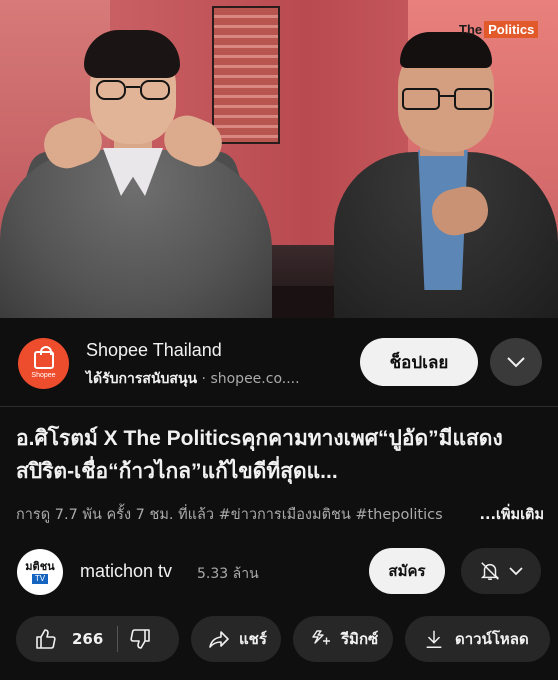 Image resolution: width=558 pixels, height=680 pixels. I want to click on guest-glasses, so click(447, 100).